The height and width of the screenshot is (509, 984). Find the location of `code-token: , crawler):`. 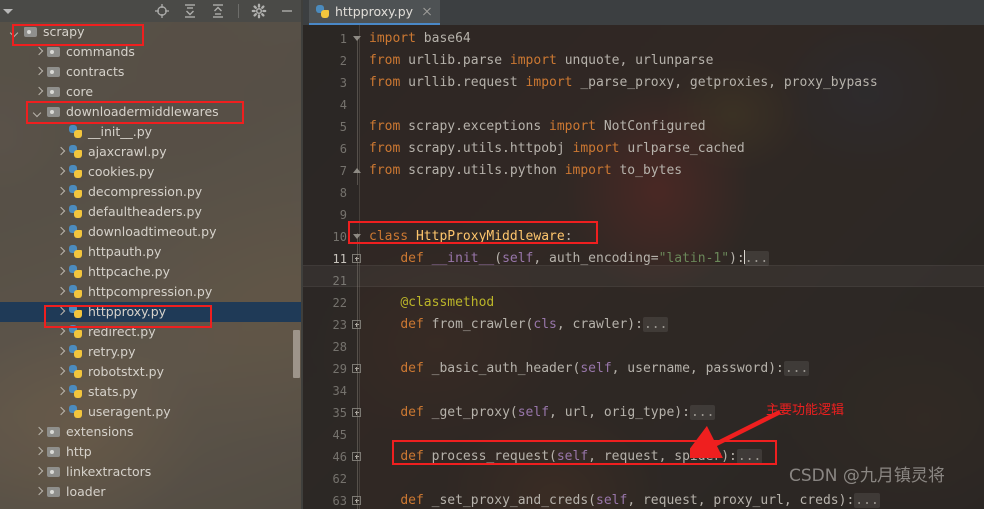

code-token: , crawler): is located at coordinates (599, 324).